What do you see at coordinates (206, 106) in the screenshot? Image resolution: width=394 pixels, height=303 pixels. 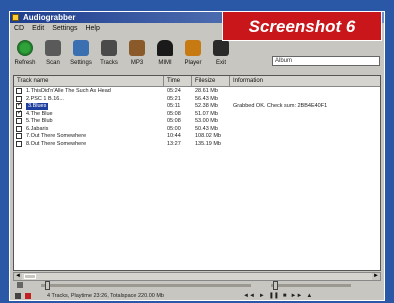 I see `cell-filesize: 52.38 Mb` at bounding box center [206, 106].